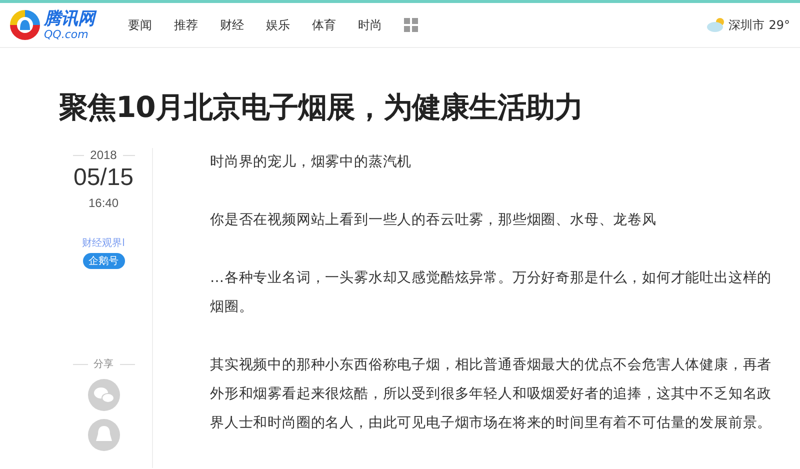  Describe the element at coordinates (779, 25) in the screenshot. I see `weather-temperature: 29°` at that location.